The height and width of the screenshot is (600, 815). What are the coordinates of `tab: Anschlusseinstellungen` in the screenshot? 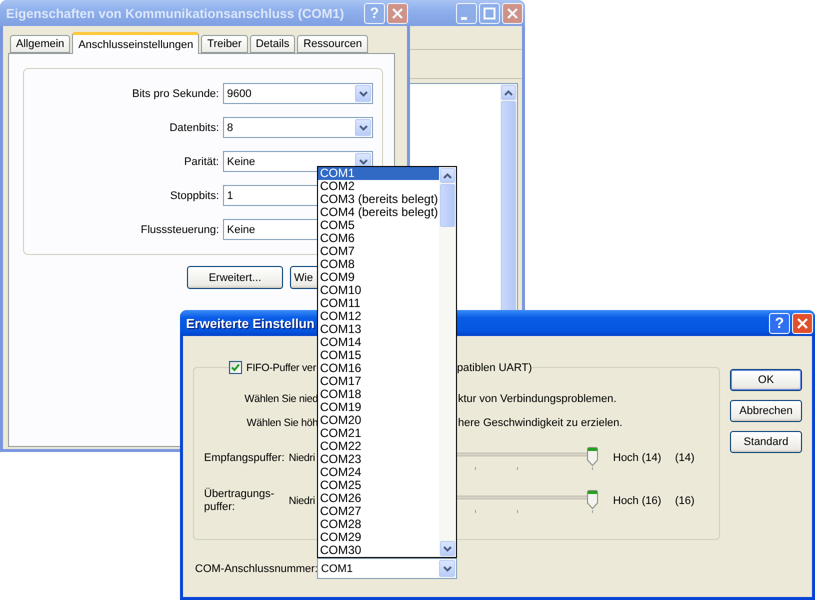 It's located at (136, 43).